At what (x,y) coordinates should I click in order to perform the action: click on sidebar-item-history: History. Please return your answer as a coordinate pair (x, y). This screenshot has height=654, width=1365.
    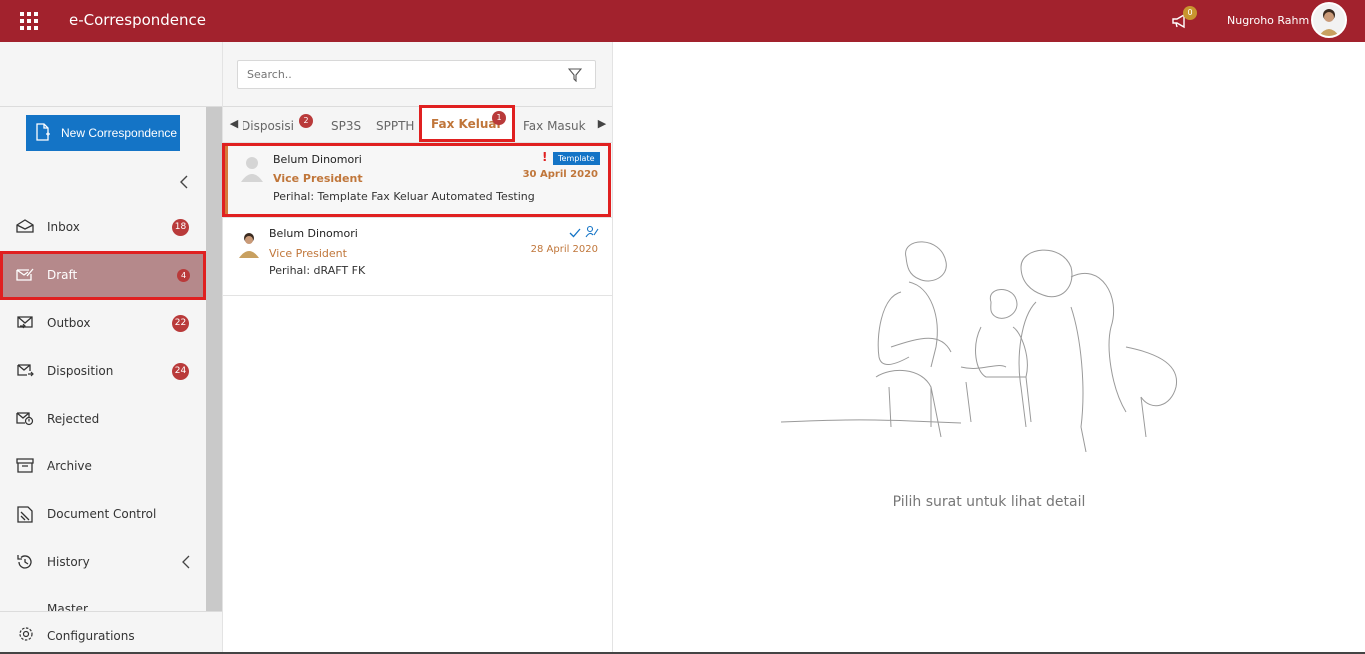
    Looking at the image, I should click on (102, 562).